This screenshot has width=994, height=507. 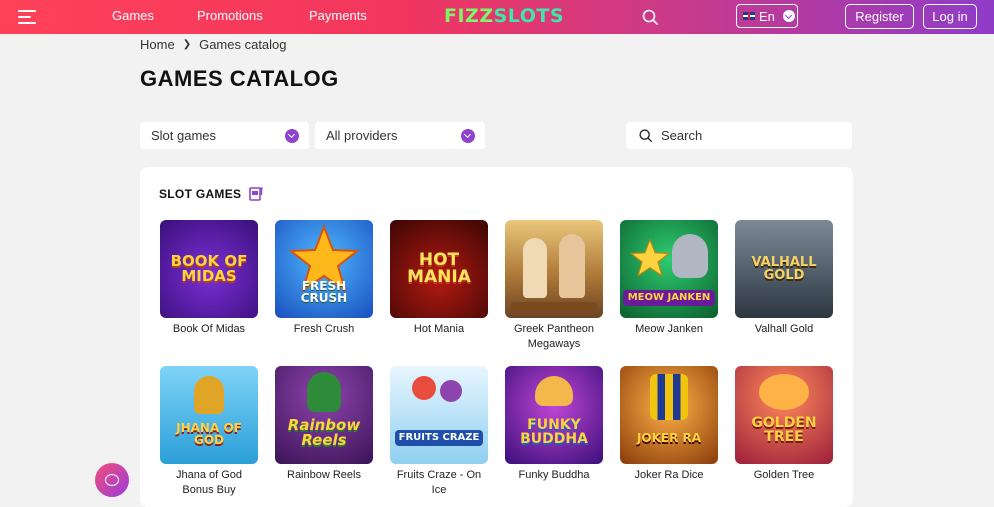 I want to click on category-select-value: Slot games, so click(x=184, y=135).